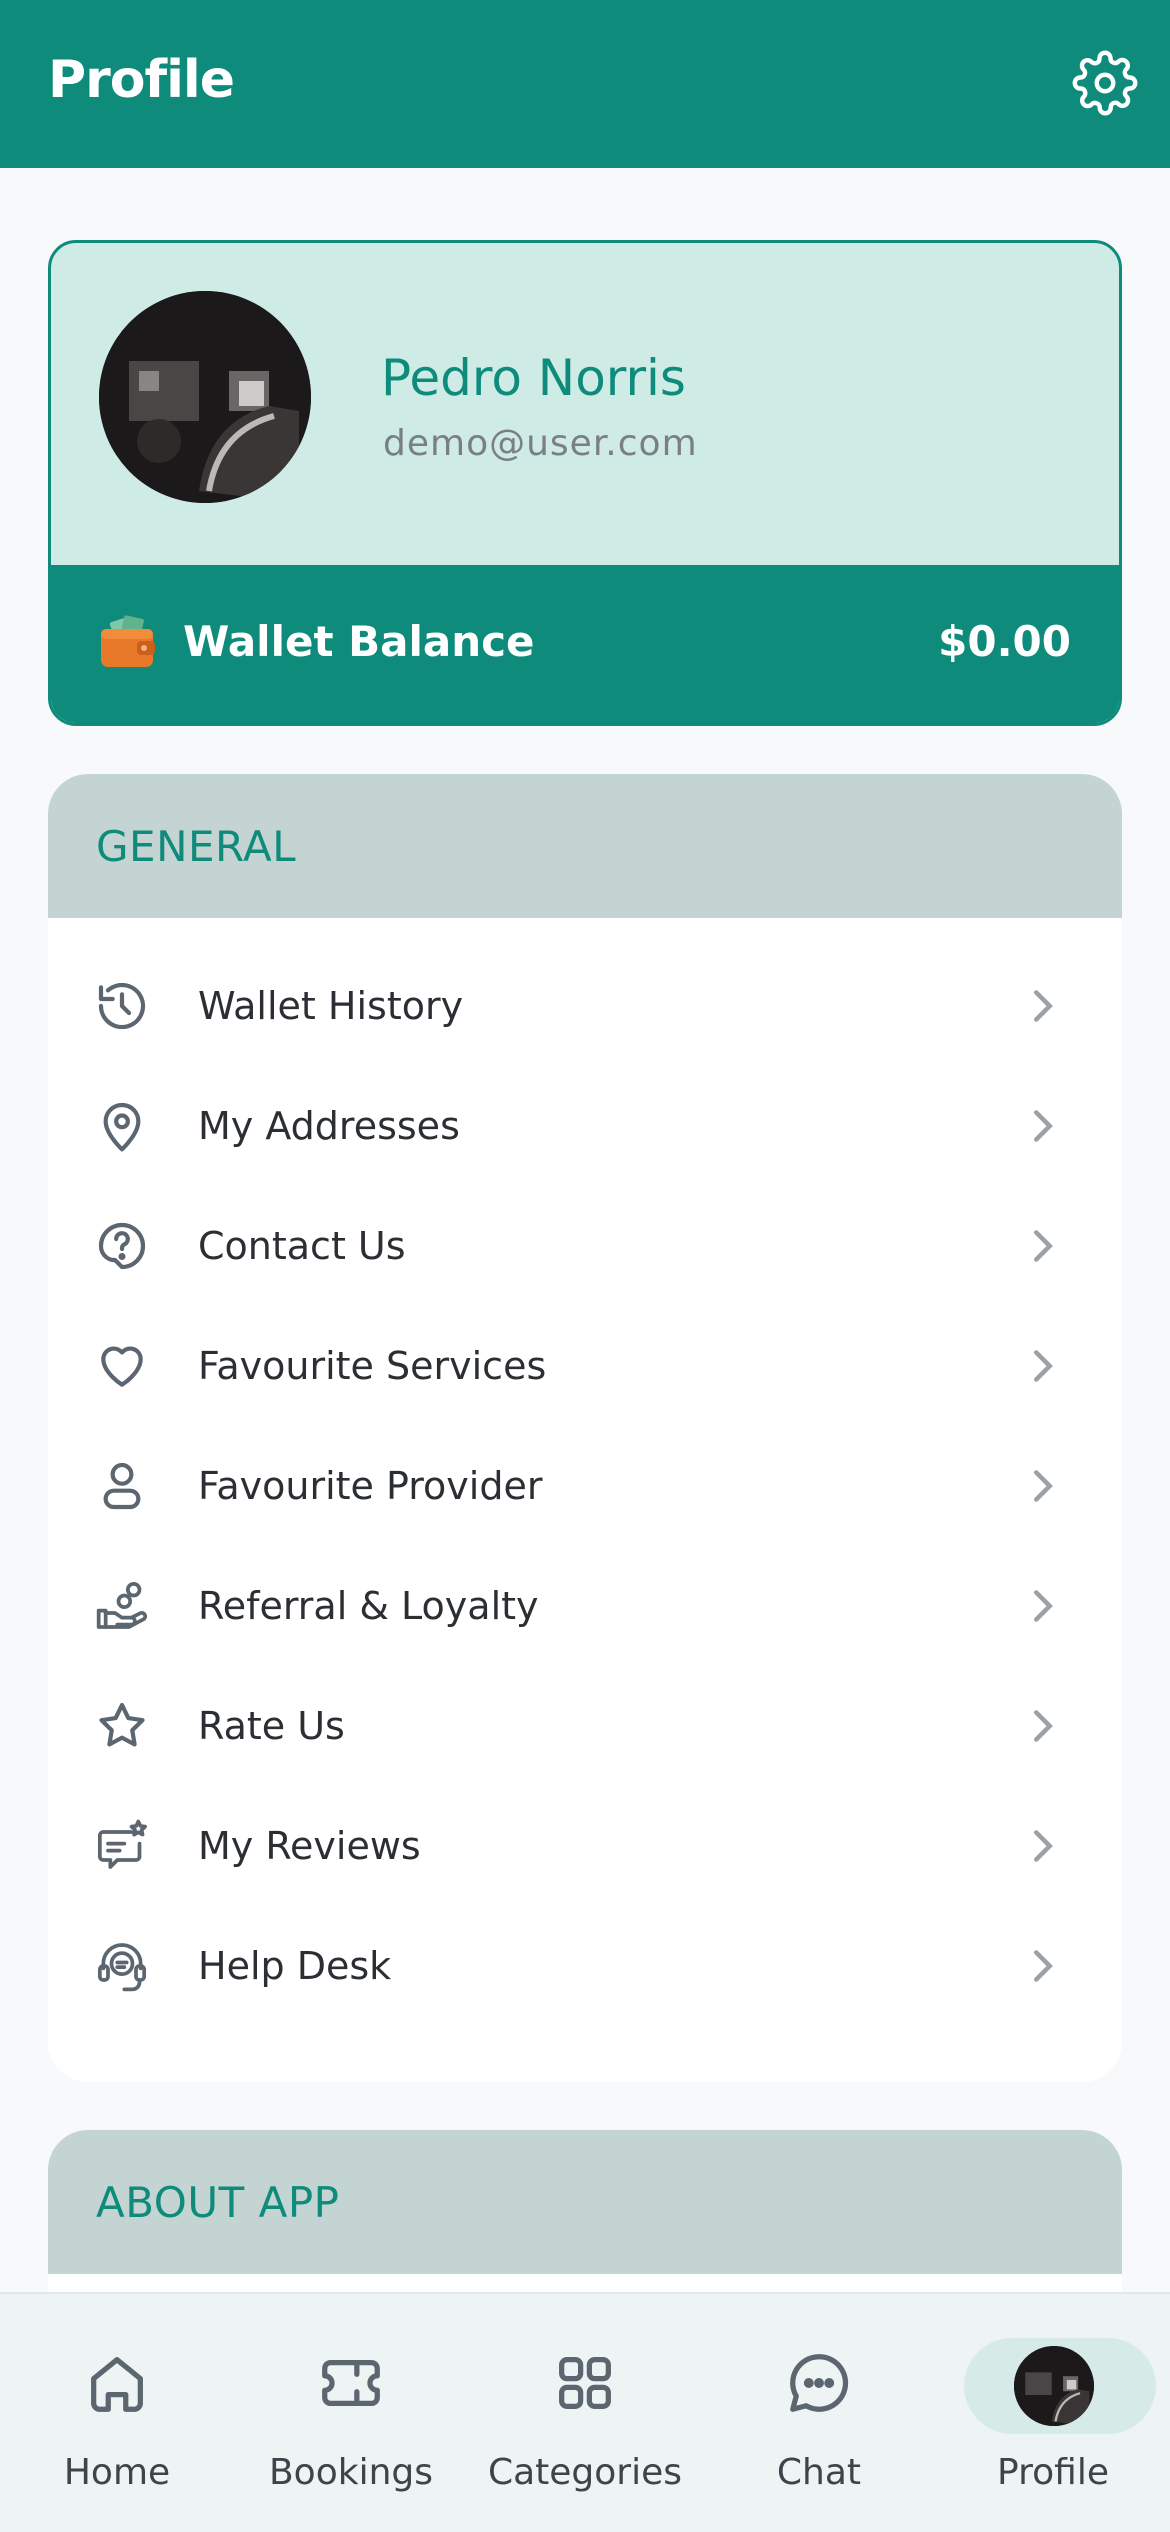  What do you see at coordinates (128, 641) in the screenshot?
I see `wallet-icon` at bounding box center [128, 641].